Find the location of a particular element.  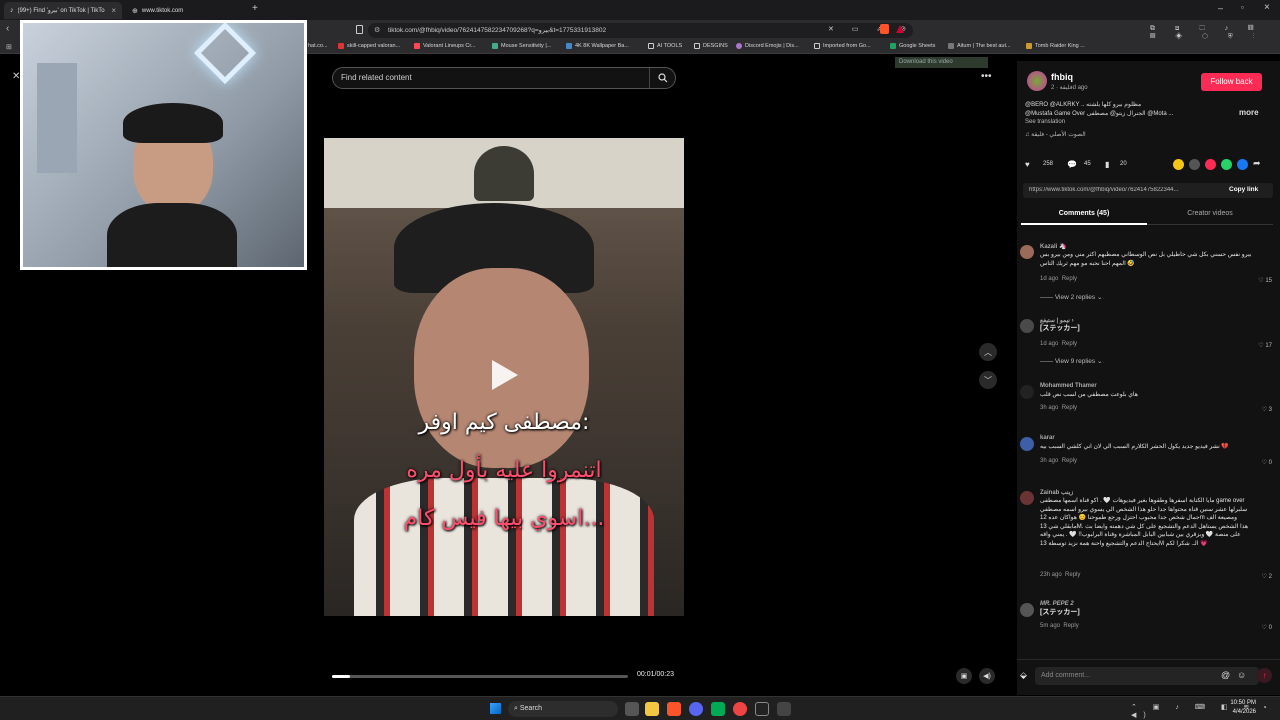

comment-author: نيمو | ستيفع › is located at coordinates (1057, 320).